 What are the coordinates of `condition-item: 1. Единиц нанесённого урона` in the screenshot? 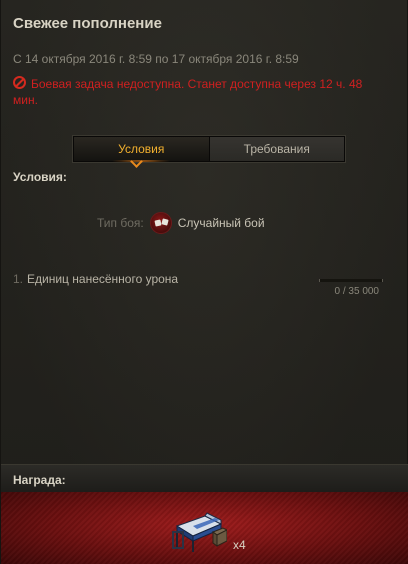 It's located at (95, 279).